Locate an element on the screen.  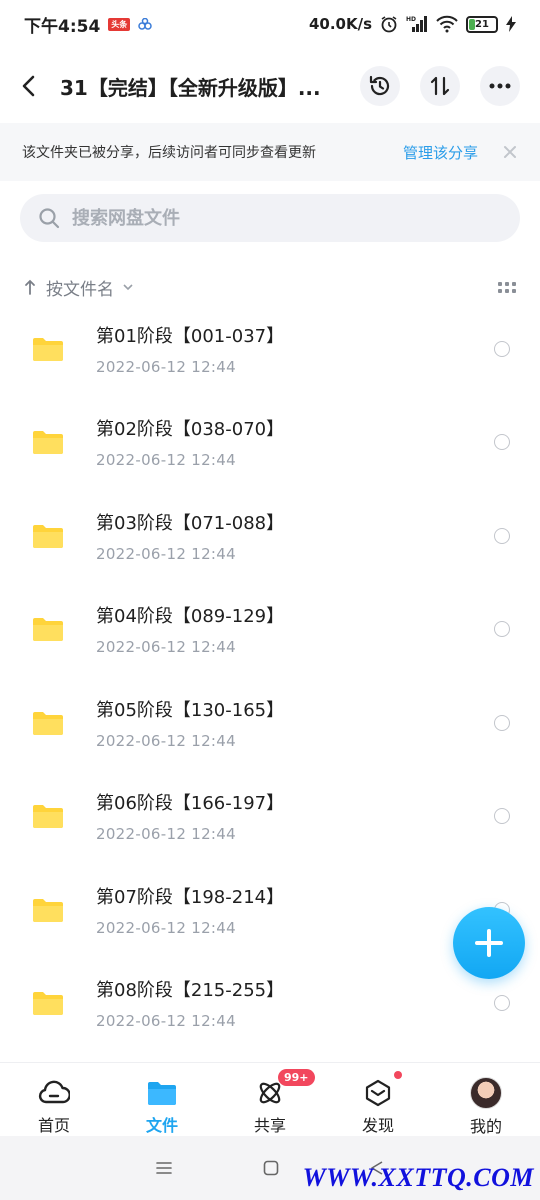
back-button is located at coordinates (34, 86).